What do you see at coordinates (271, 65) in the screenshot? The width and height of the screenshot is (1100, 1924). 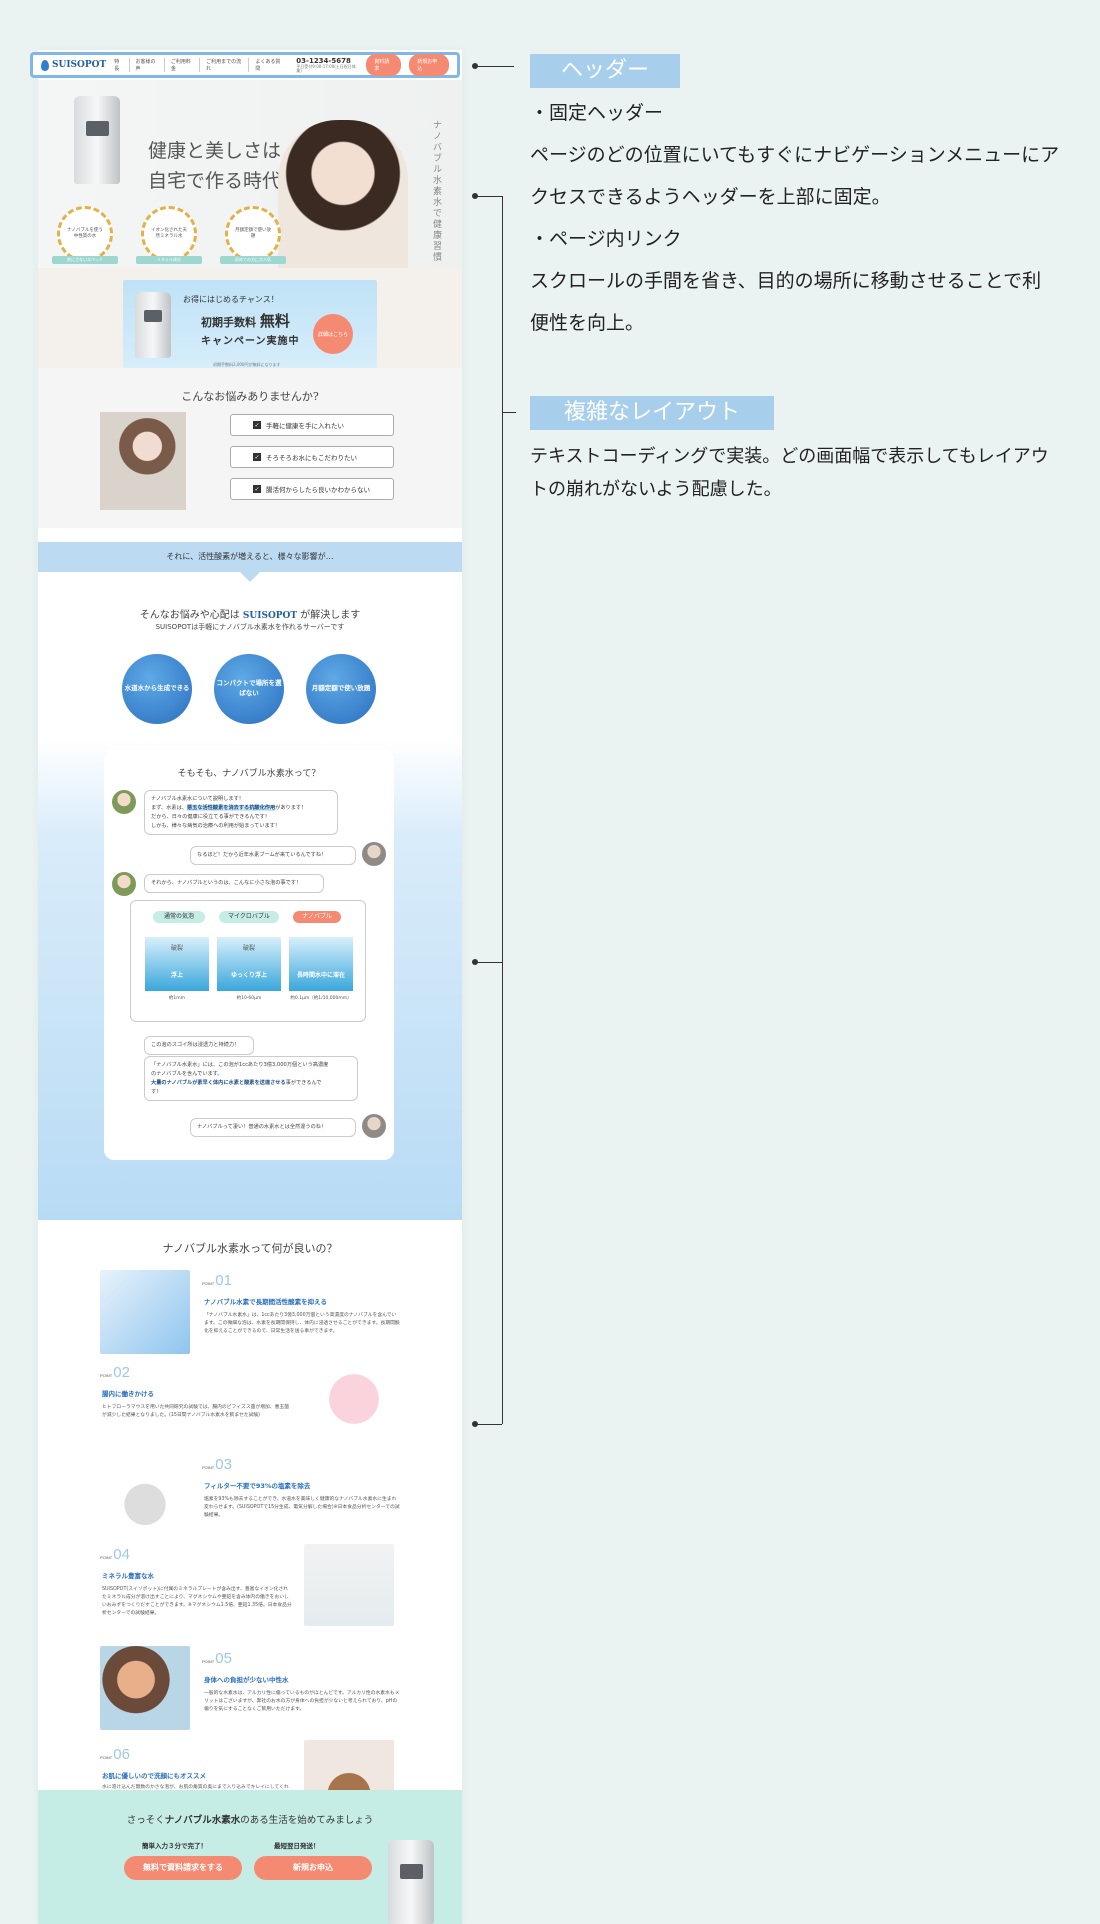 I see `nav-item-faq: よくある質問` at bounding box center [271, 65].